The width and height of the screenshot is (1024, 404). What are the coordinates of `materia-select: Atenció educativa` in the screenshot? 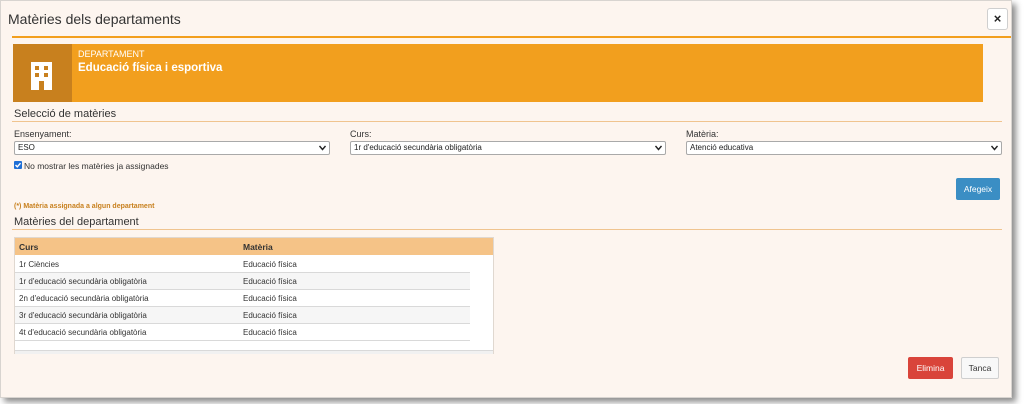 It's located at (844, 148).